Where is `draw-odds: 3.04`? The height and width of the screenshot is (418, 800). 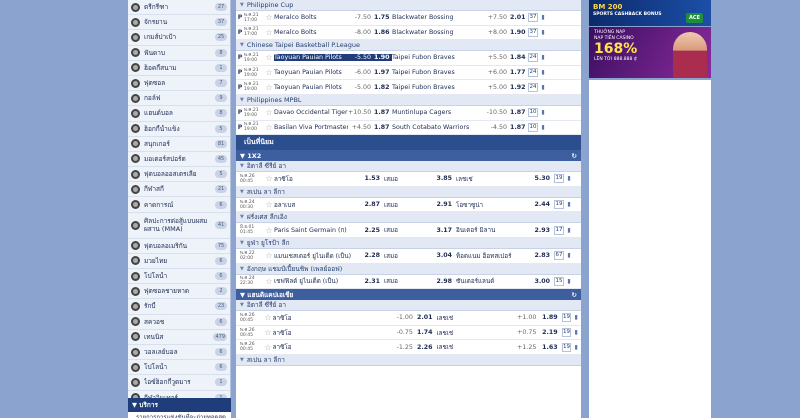 draw-odds: 3.04 is located at coordinates (445, 255).